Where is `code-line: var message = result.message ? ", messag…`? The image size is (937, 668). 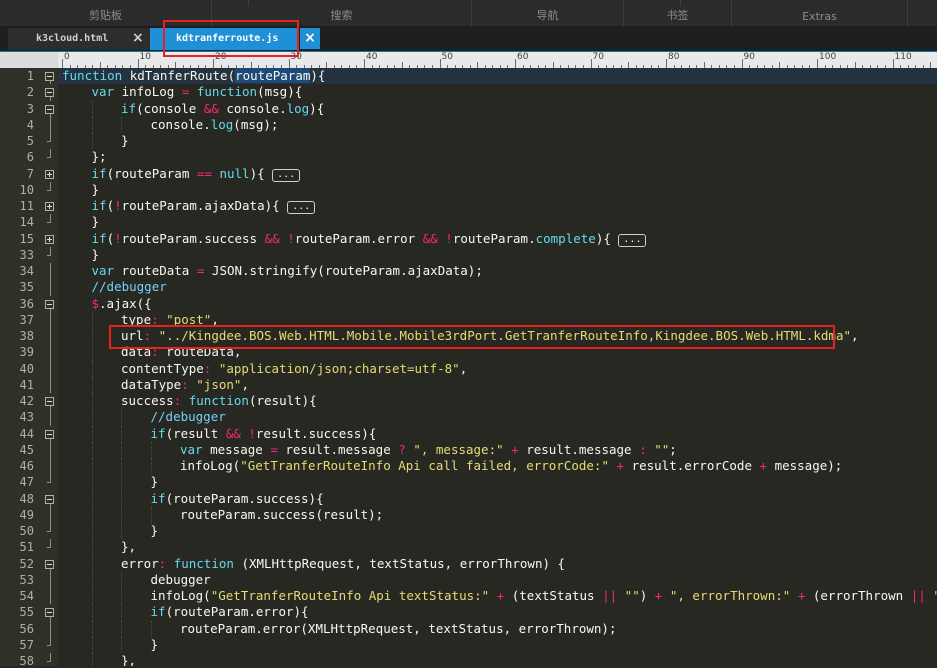 code-line: var message = result.message ? ", messag… is located at coordinates (428, 450).